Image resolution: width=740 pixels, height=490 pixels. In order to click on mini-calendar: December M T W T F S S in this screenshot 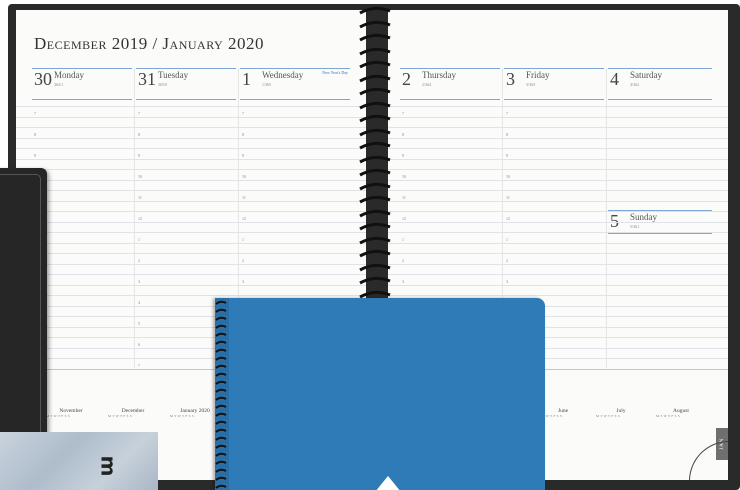, I will do `click(133, 413)`.